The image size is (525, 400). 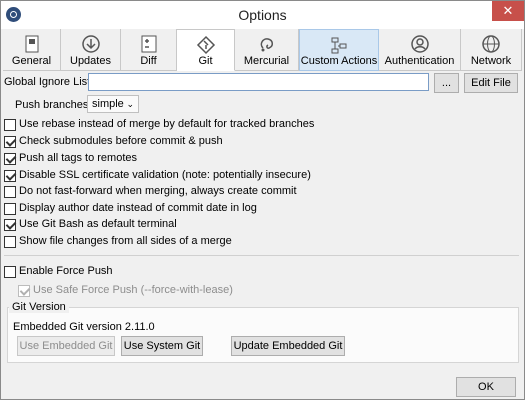 What do you see at coordinates (339, 61) in the screenshot?
I see `tab-custom-actions-label: Custom Actions` at bounding box center [339, 61].